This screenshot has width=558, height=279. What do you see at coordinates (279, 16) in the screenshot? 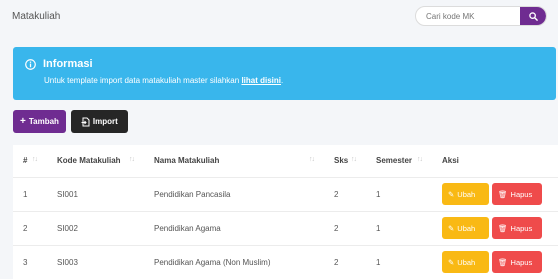
I see `top-bar: Matakuliah` at bounding box center [279, 16].